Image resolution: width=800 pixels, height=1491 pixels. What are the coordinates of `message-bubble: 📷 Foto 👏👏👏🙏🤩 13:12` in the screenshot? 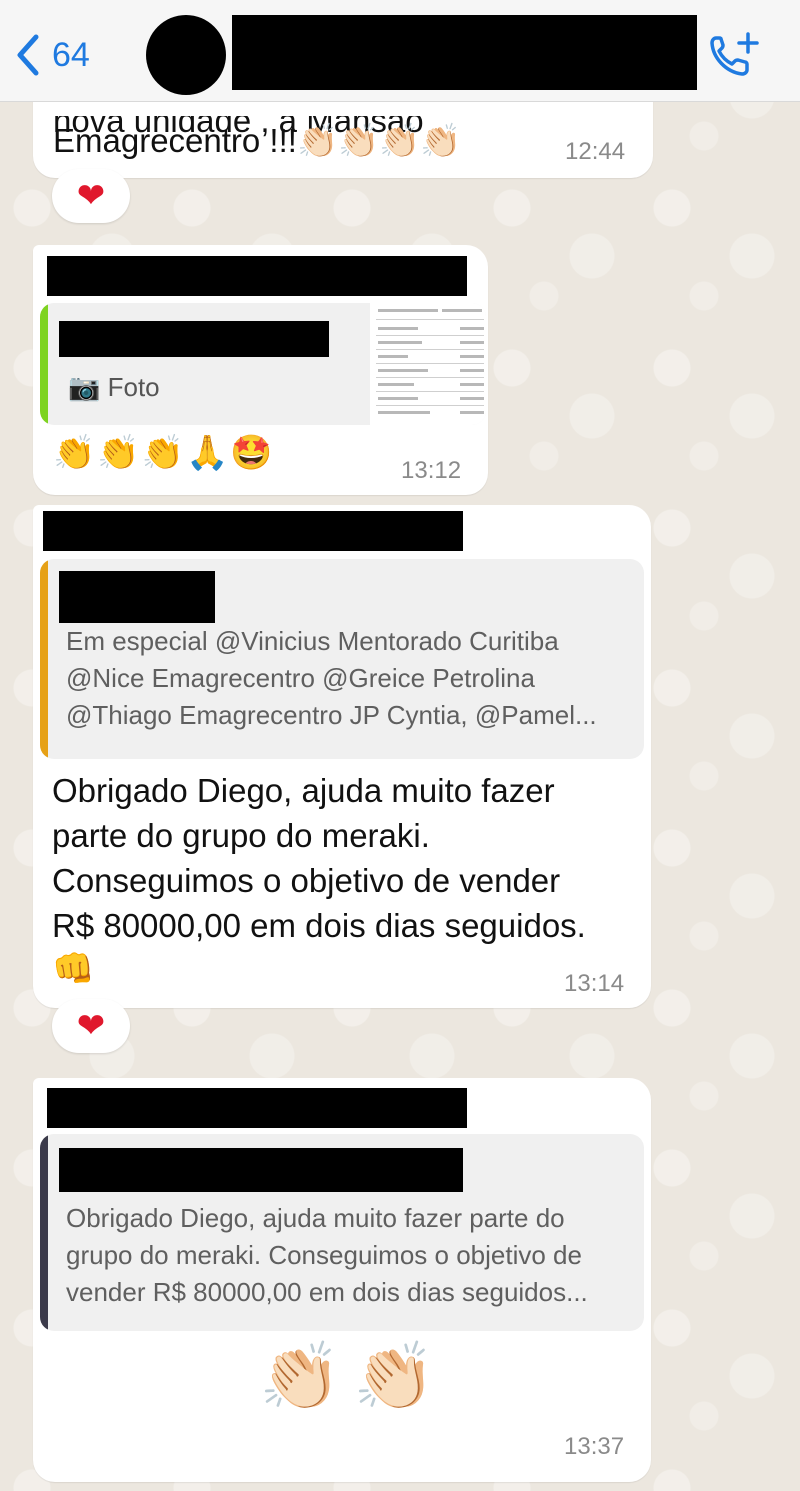 It's located at (260, 370).